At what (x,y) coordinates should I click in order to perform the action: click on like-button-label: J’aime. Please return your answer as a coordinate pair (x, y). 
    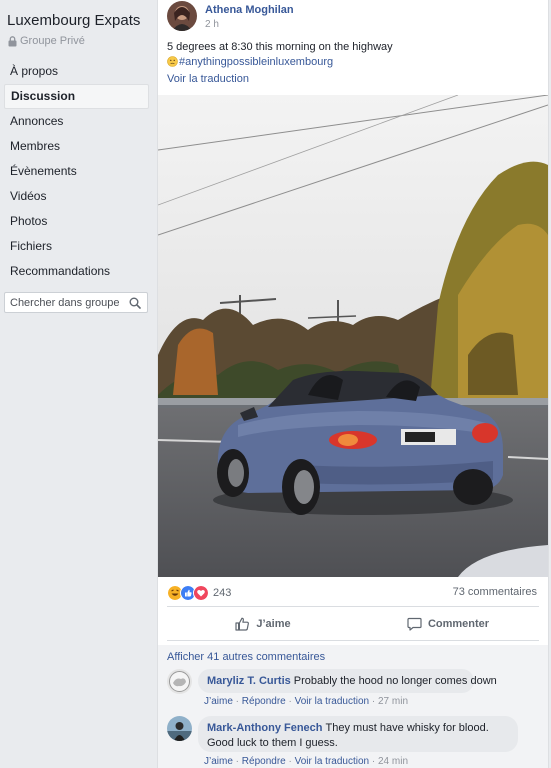
    Looking at the image, I should click on (273, 624).